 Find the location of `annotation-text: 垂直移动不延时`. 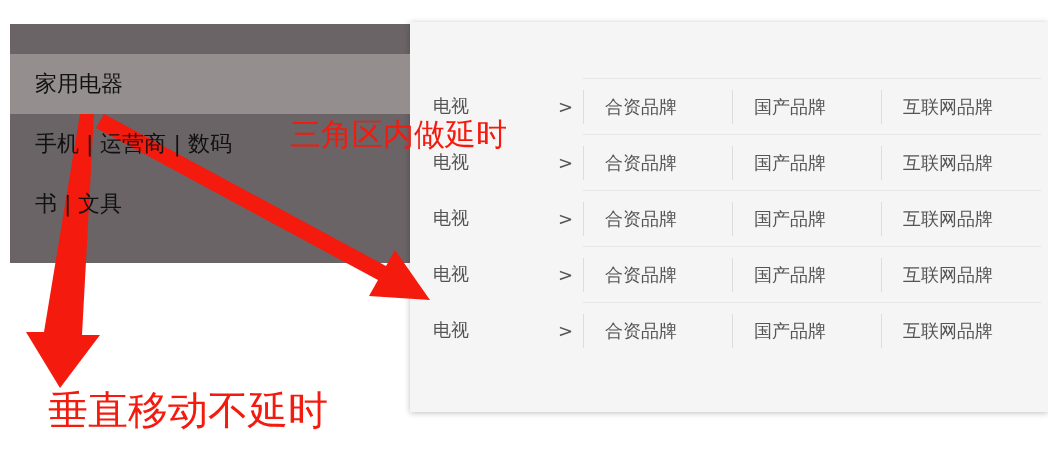

annotation-text: 垂直移动不延时 is located at coordinates (188, 410).